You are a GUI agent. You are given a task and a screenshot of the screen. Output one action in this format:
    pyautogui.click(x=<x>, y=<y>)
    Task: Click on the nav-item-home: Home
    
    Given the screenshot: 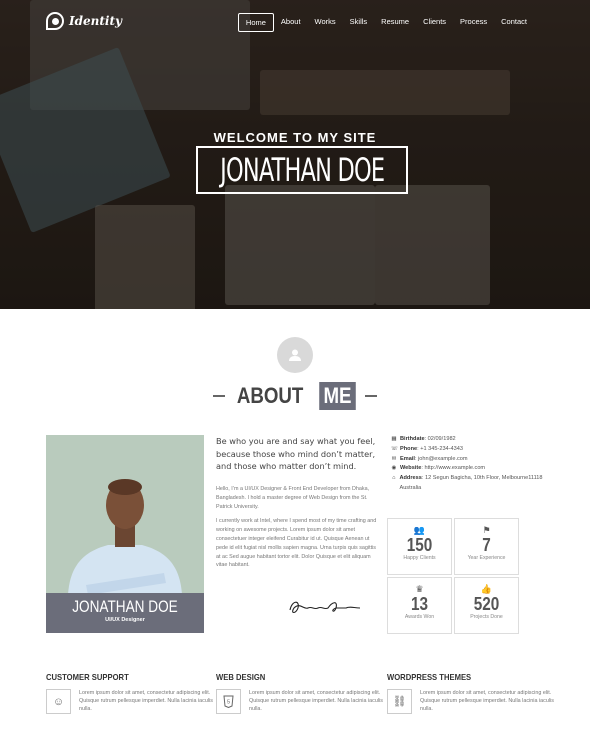 What is the action you would take?
    pyautogui.click(x=255, y=22)
    